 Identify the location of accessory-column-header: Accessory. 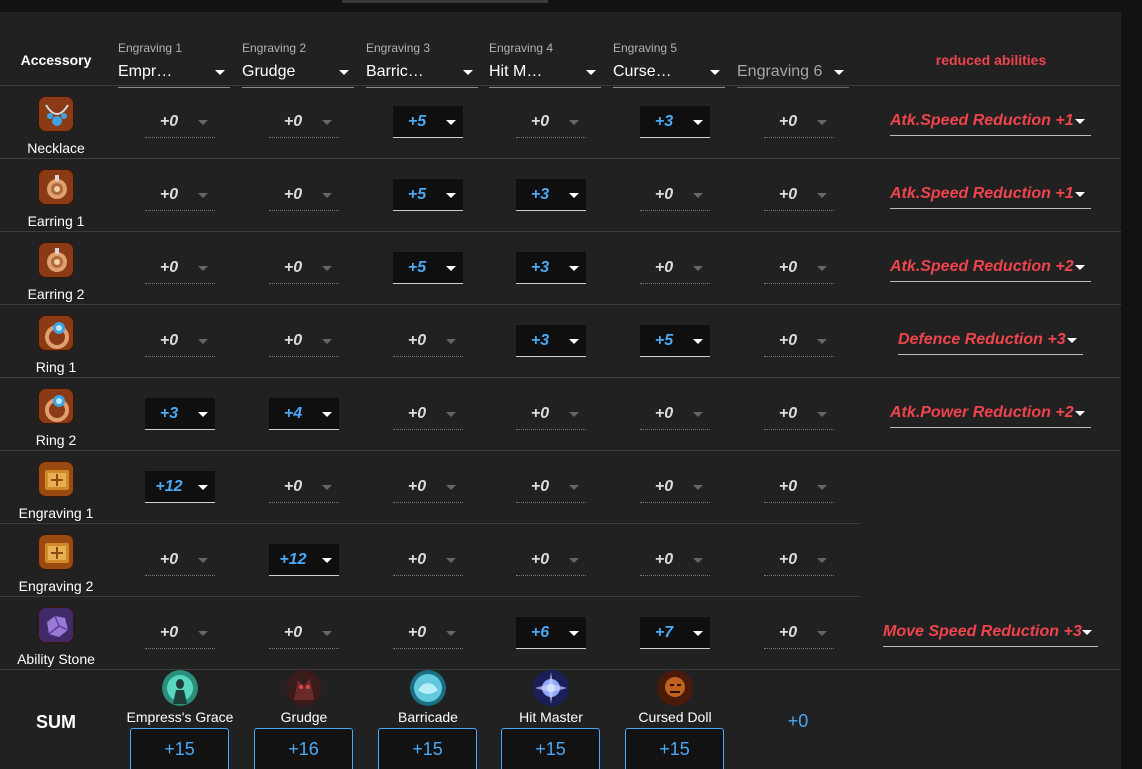
(56, 60).